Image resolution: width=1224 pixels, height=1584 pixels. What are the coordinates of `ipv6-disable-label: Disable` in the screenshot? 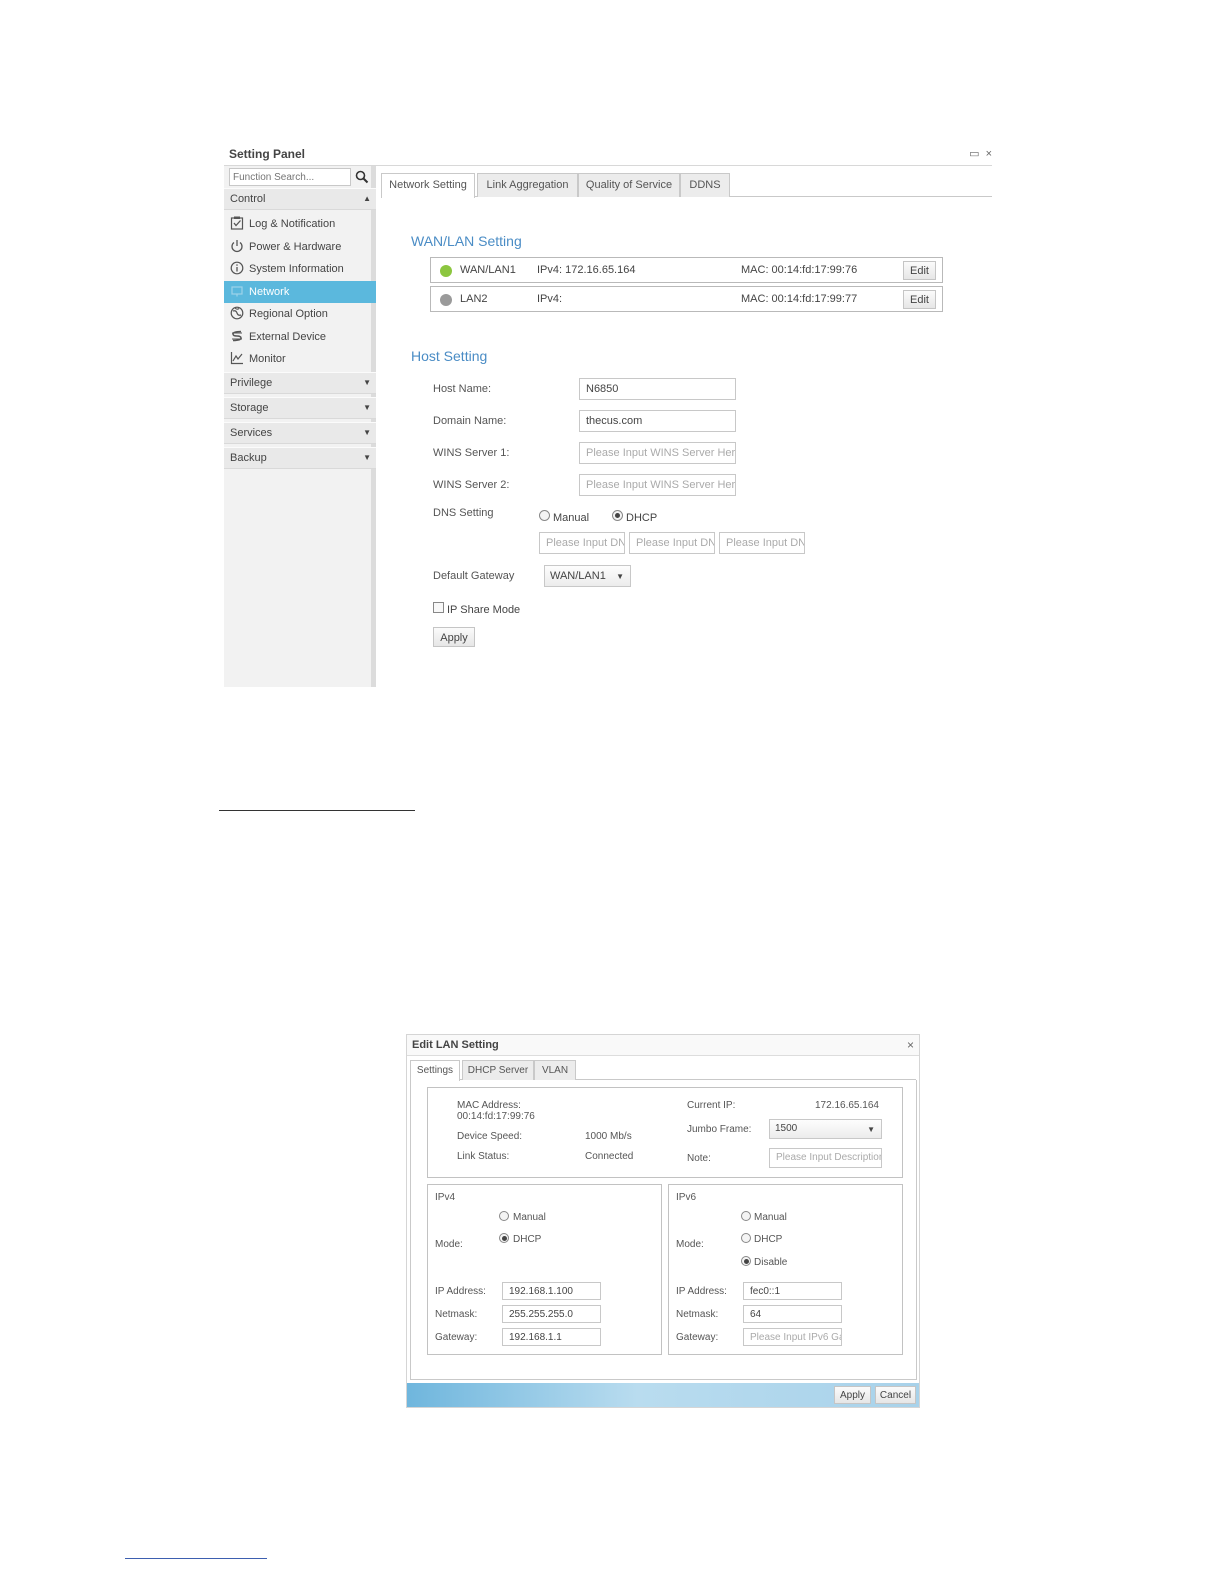 It's located at (771, 1262).